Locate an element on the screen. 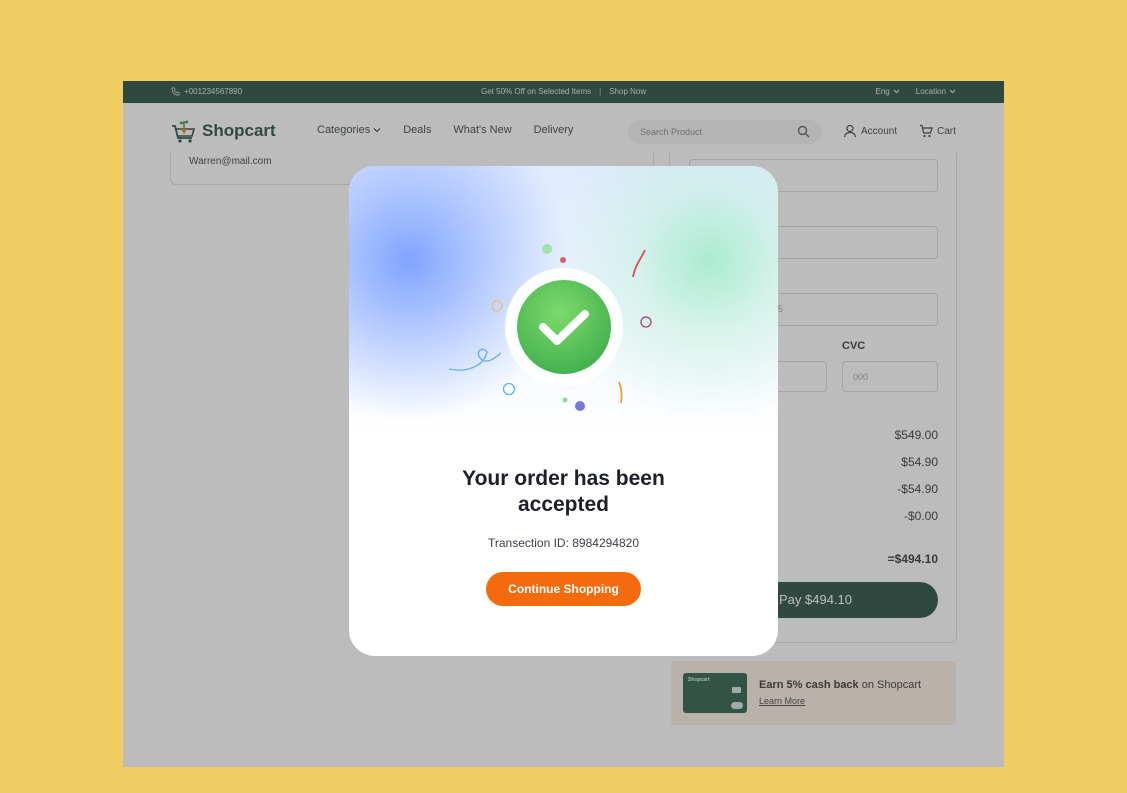  modal-title-line1: Your order has been is located at coordinates (563, 478).